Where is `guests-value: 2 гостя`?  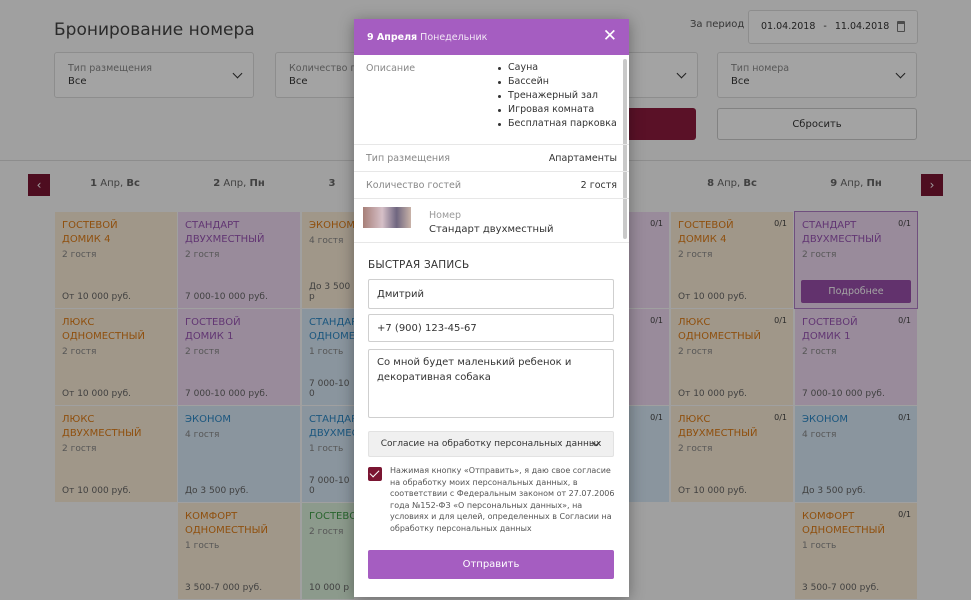
guests-value: 2 гостя is located at coordinates (598, 185).